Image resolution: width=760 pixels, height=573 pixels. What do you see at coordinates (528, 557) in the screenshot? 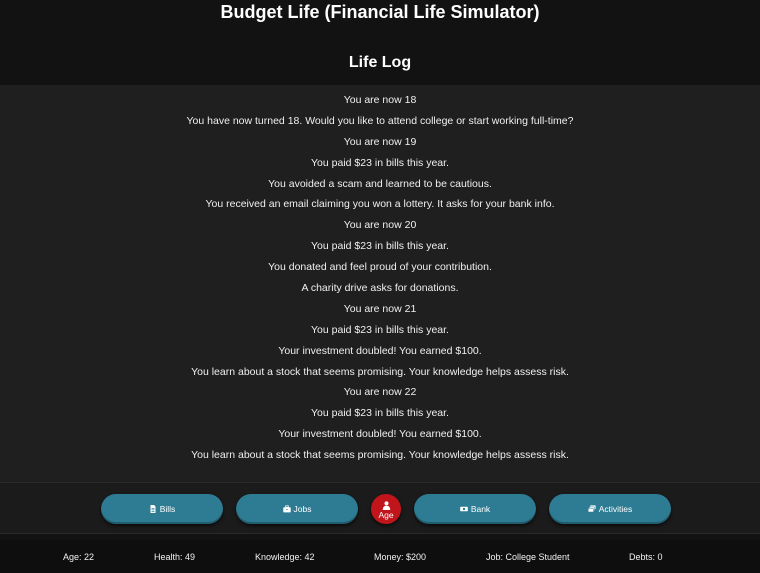
I see `stat-job: Job: College Student` at bounding box center [528, 557].